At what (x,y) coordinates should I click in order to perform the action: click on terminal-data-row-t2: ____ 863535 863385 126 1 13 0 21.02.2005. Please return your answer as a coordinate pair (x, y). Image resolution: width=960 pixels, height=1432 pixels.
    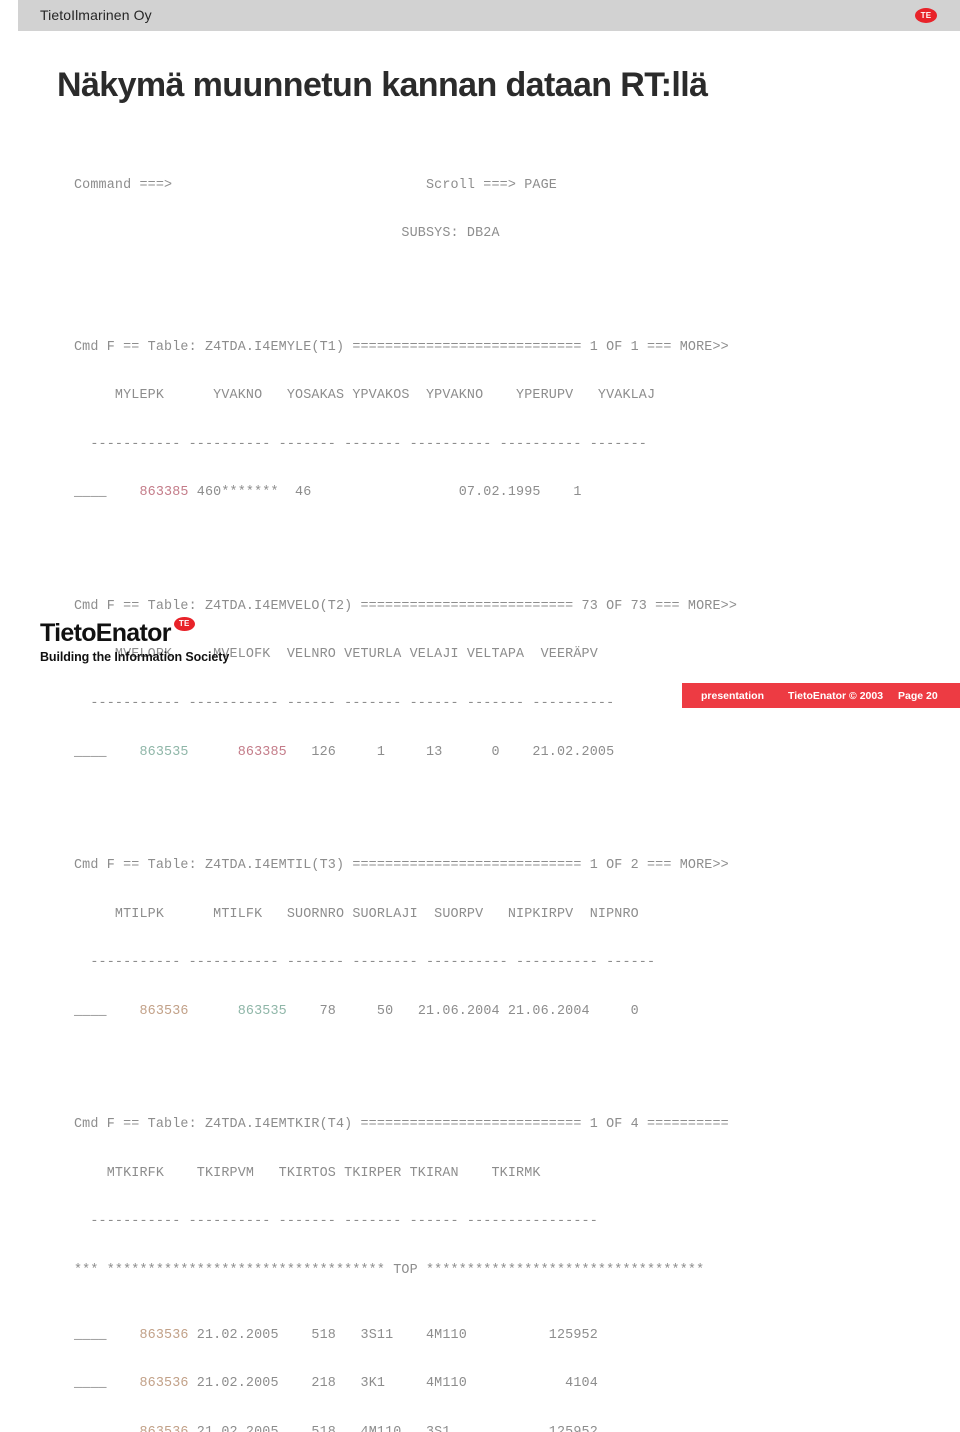
    Looking at the image, I should click on (505, 753).